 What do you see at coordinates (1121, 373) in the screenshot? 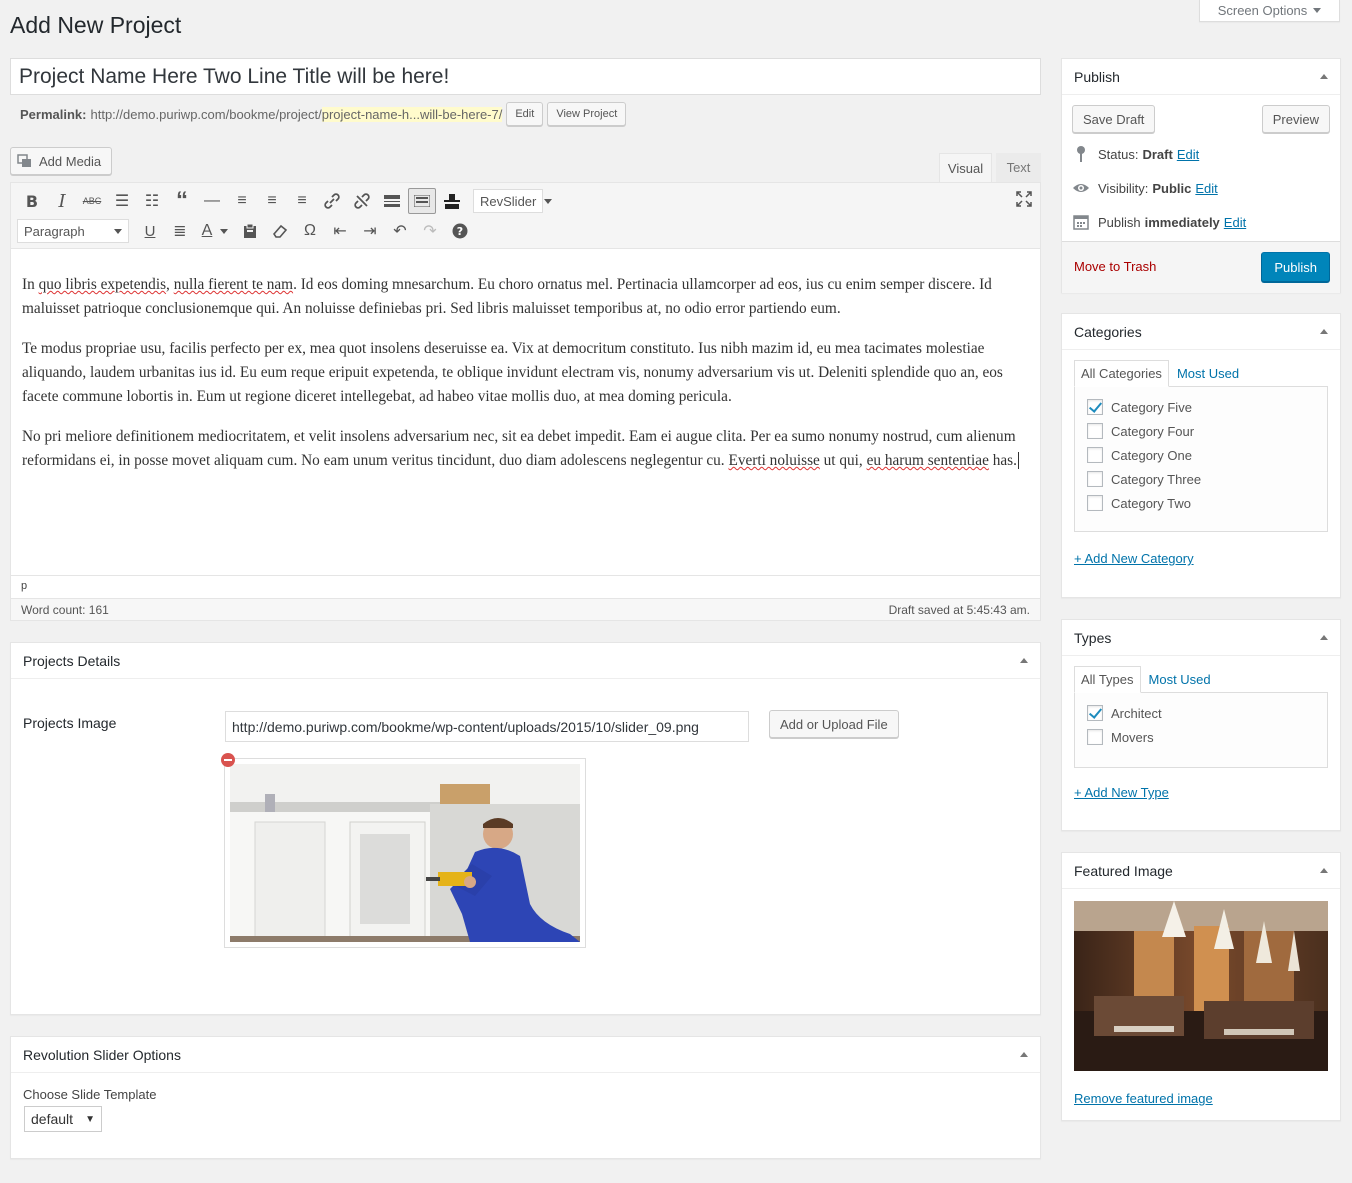
I see `tab-all-categories: All Categories` at bounding box center [1121, 373].